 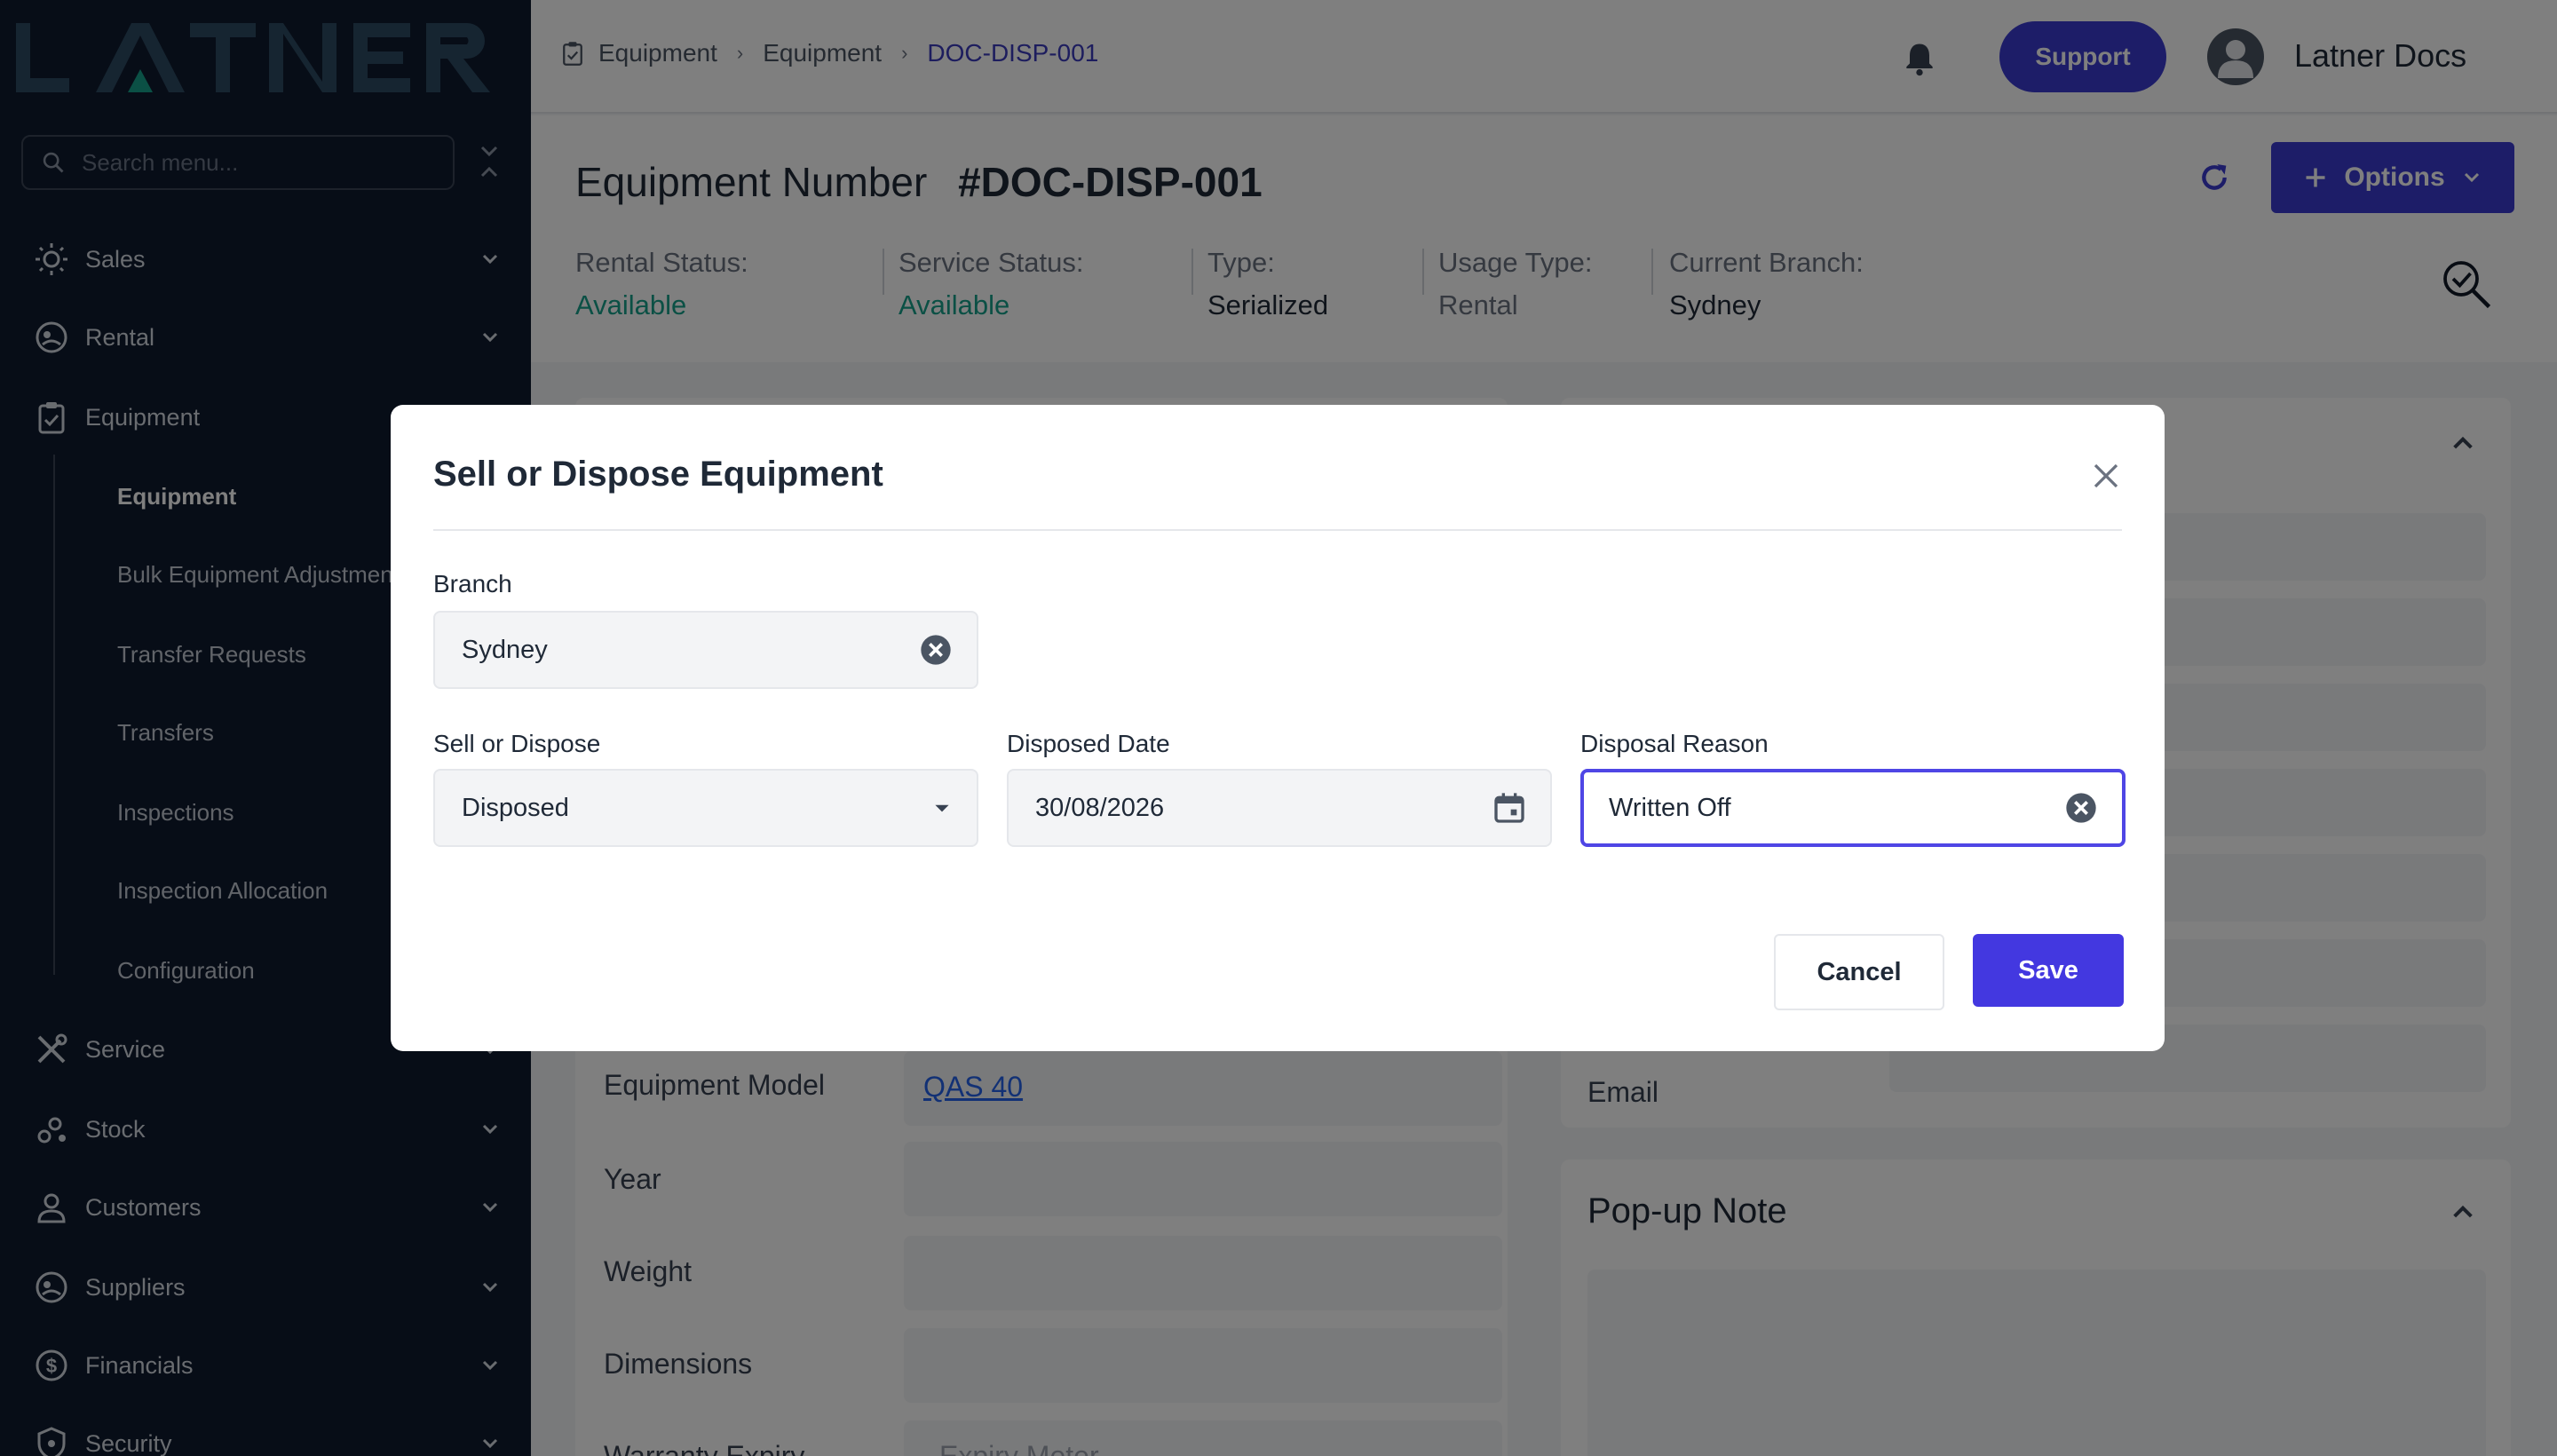 What do you see at coordinates (942, 807) in the screenshot?
I see `caret-down-icon` at bounding box center [942, 807].